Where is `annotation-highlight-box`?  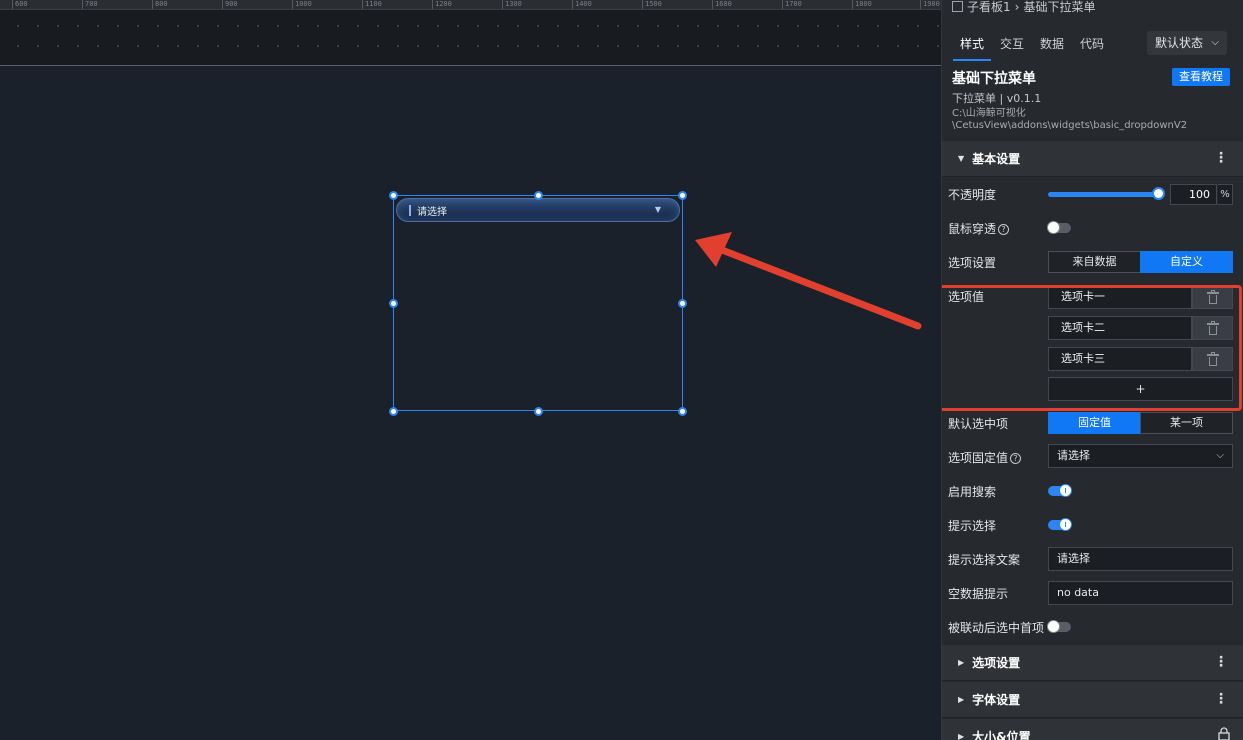
annotation-highlight-box is located at coordinates (1092, 348).